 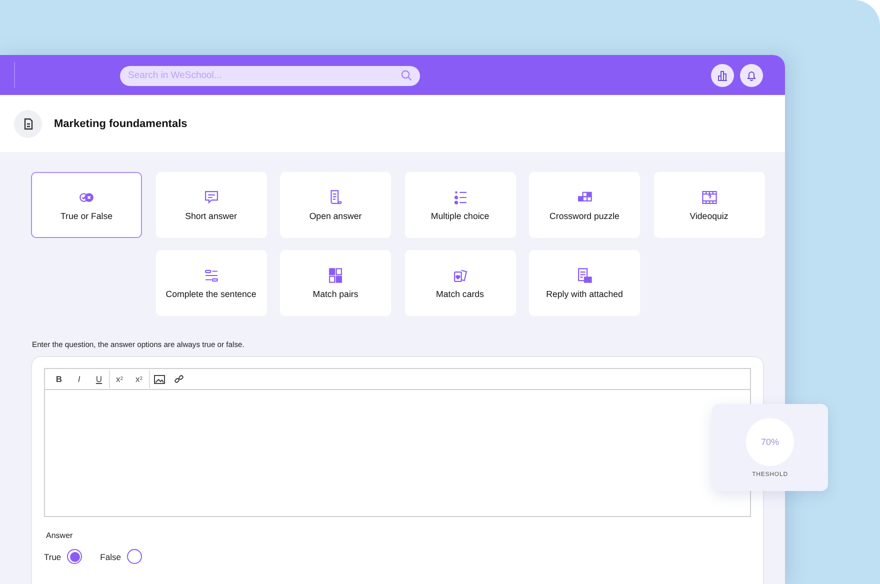 I want to click on link-icon, so click(x=179, y=379).